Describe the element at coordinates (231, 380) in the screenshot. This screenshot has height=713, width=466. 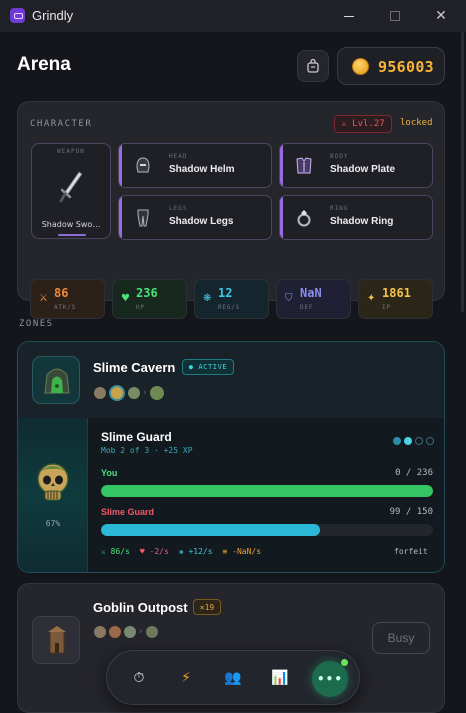
I see `zone-header: Slime Cavern ● ACTIVE ›` at that location.